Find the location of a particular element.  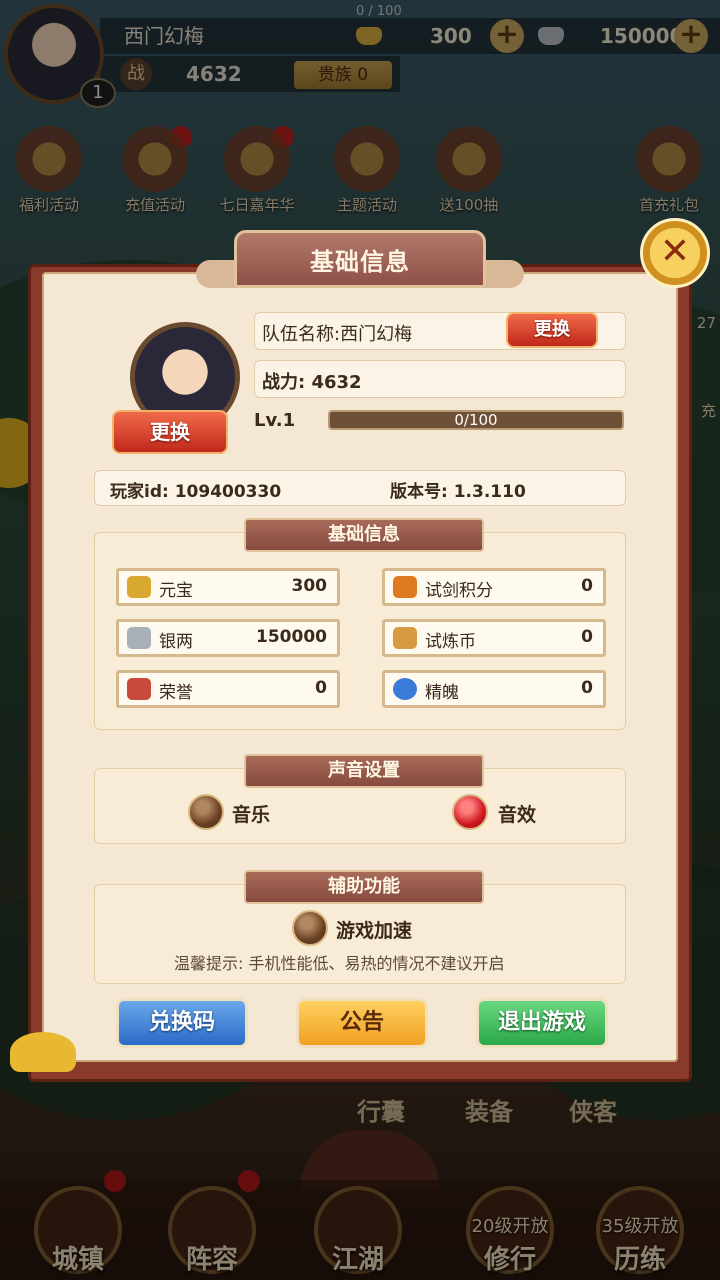

team-name: 队伍名称:西门幻梅 is located at coordinates (337, 334).